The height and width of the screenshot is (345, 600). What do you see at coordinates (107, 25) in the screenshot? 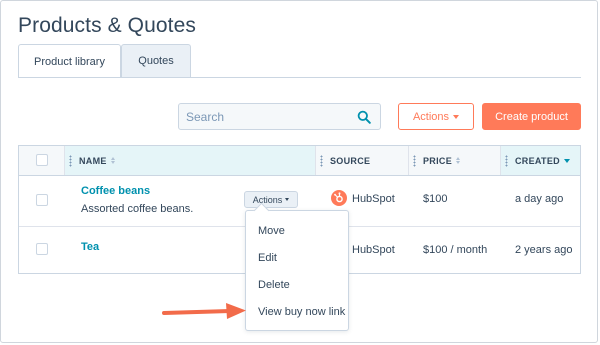
I see `page-title: Products & Quotes` at bounding box center [107, 25].